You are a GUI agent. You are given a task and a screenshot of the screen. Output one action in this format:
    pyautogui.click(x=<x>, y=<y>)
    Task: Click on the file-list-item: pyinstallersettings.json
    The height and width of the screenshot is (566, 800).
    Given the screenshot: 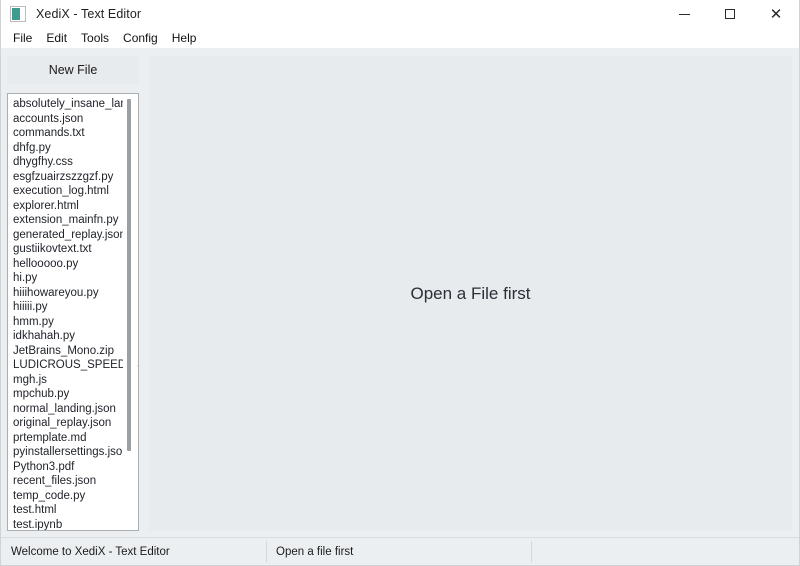 What is the action you would take?
    pyautogui.click(x=73, y=452)
    